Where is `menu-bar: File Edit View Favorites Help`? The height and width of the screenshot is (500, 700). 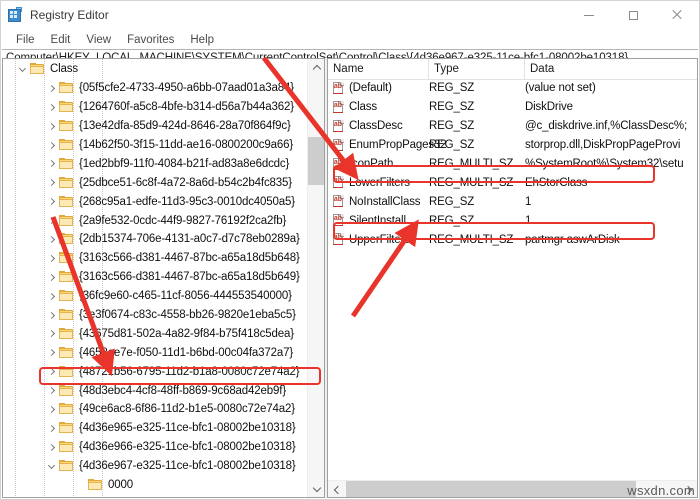
menu-bar: File Edit View Favorites Help is located at coordinates (350, 39).